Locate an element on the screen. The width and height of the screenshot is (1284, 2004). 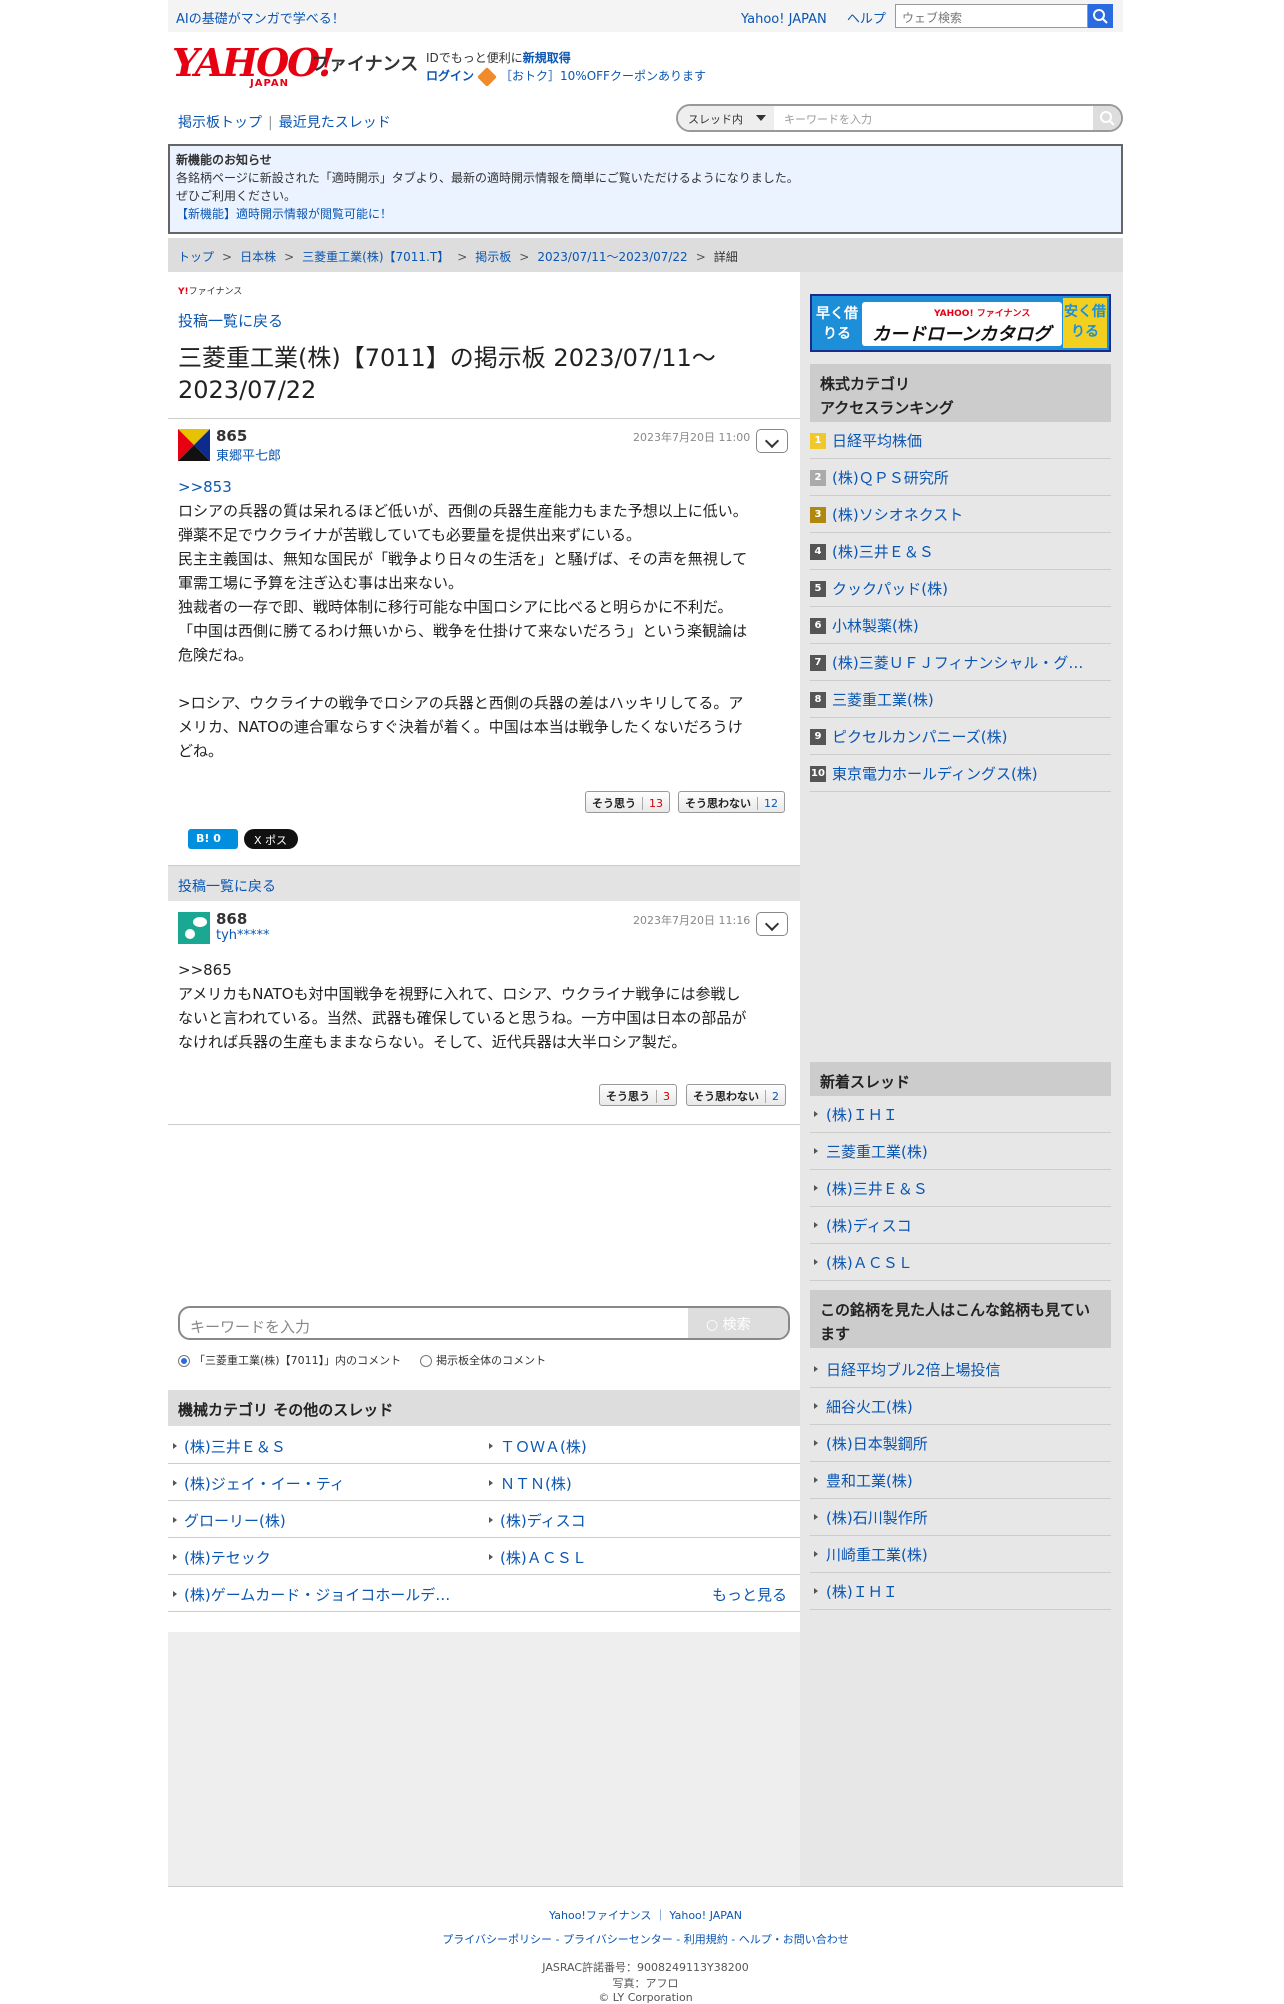
thread-search-input: キーワードを入力 is located at coordinates (828, 119).